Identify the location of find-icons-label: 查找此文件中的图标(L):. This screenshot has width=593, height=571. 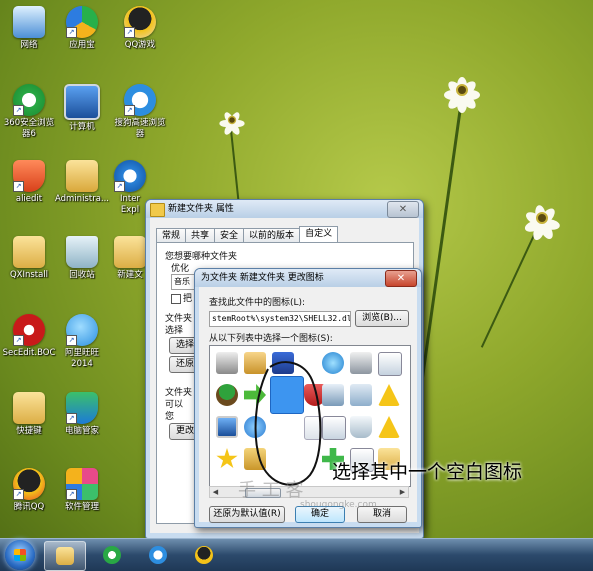
(257, 303).